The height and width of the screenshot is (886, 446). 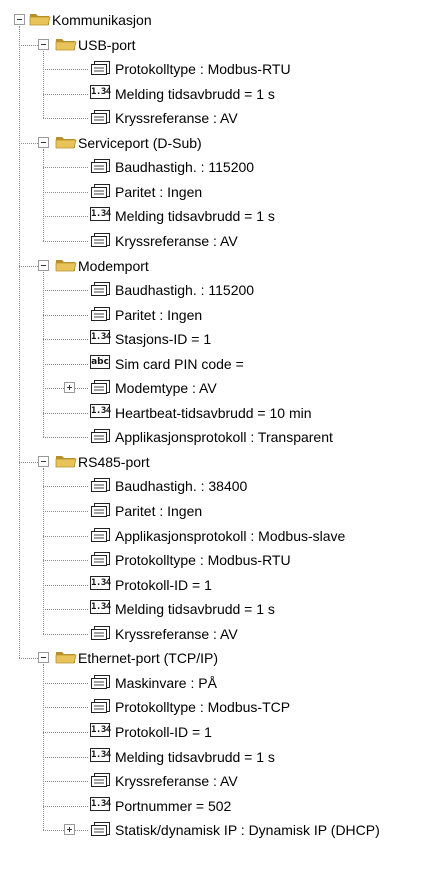 I want to click on text-icon: abc, so click(x=100, y=361).